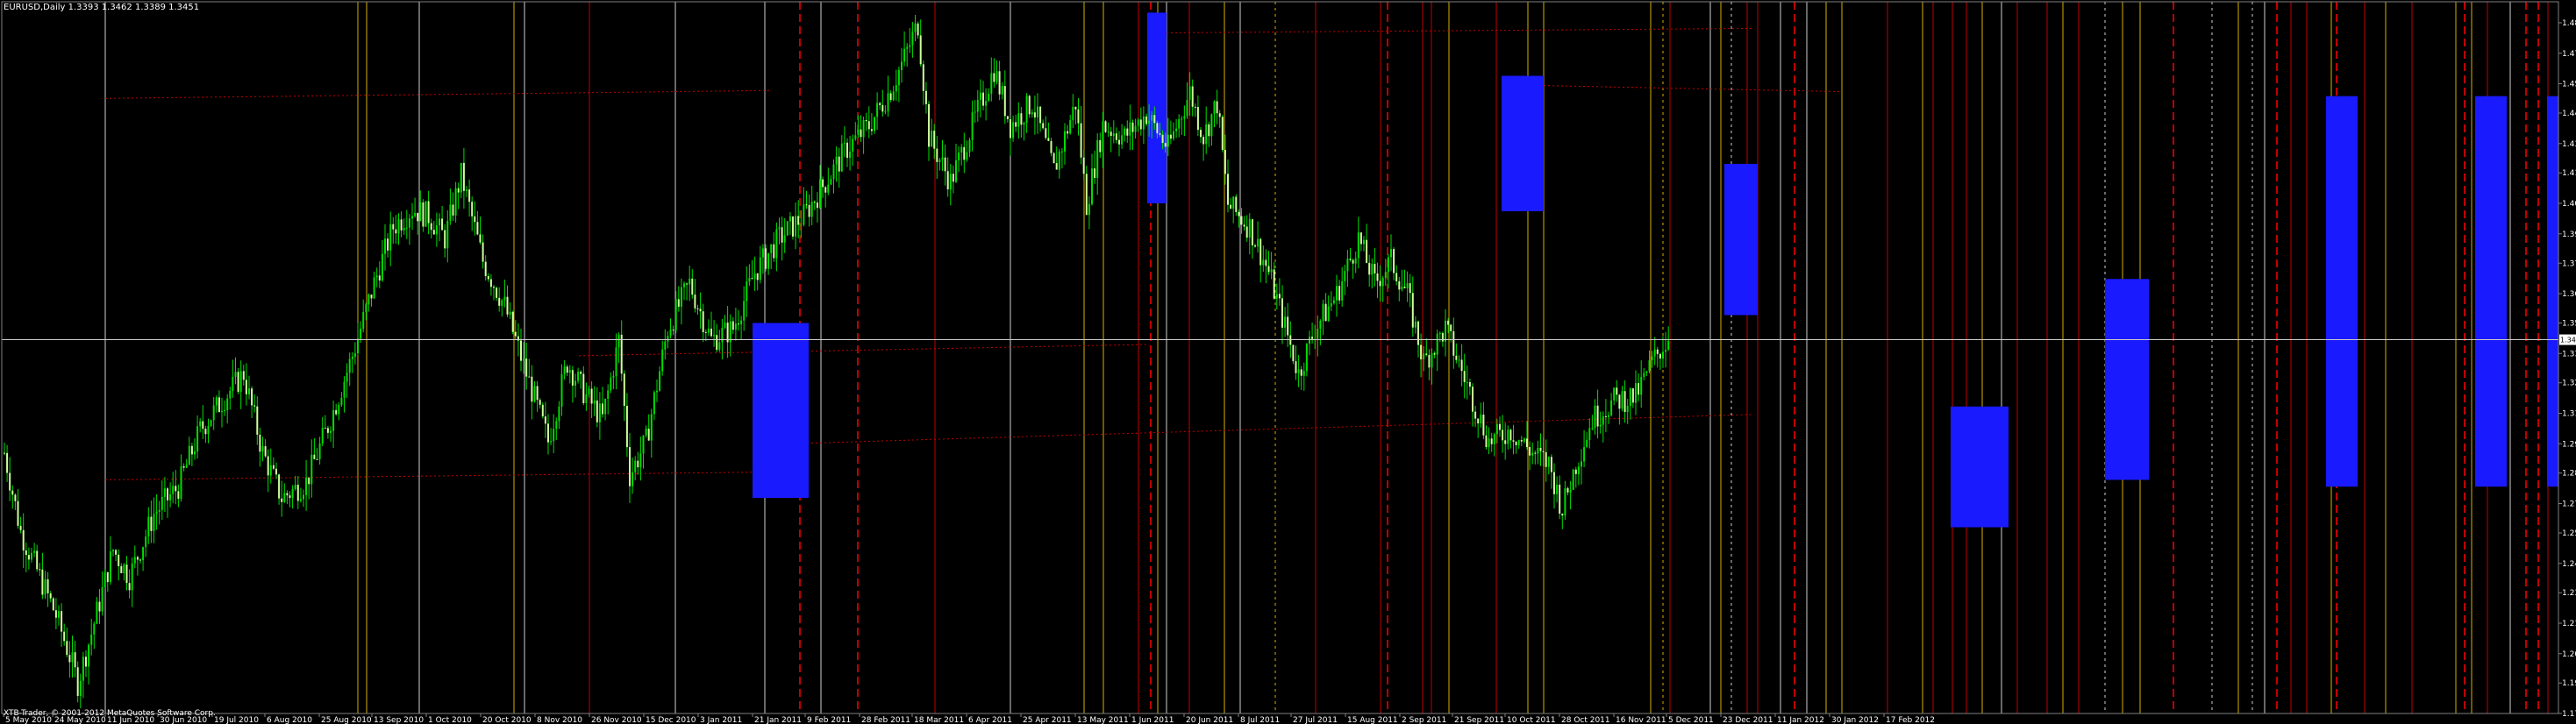 The width and height of the screenshot is (2576, 724). Describe the element at coordinates (439, 94) in the screenshot. I see `red-trendline` at that location.